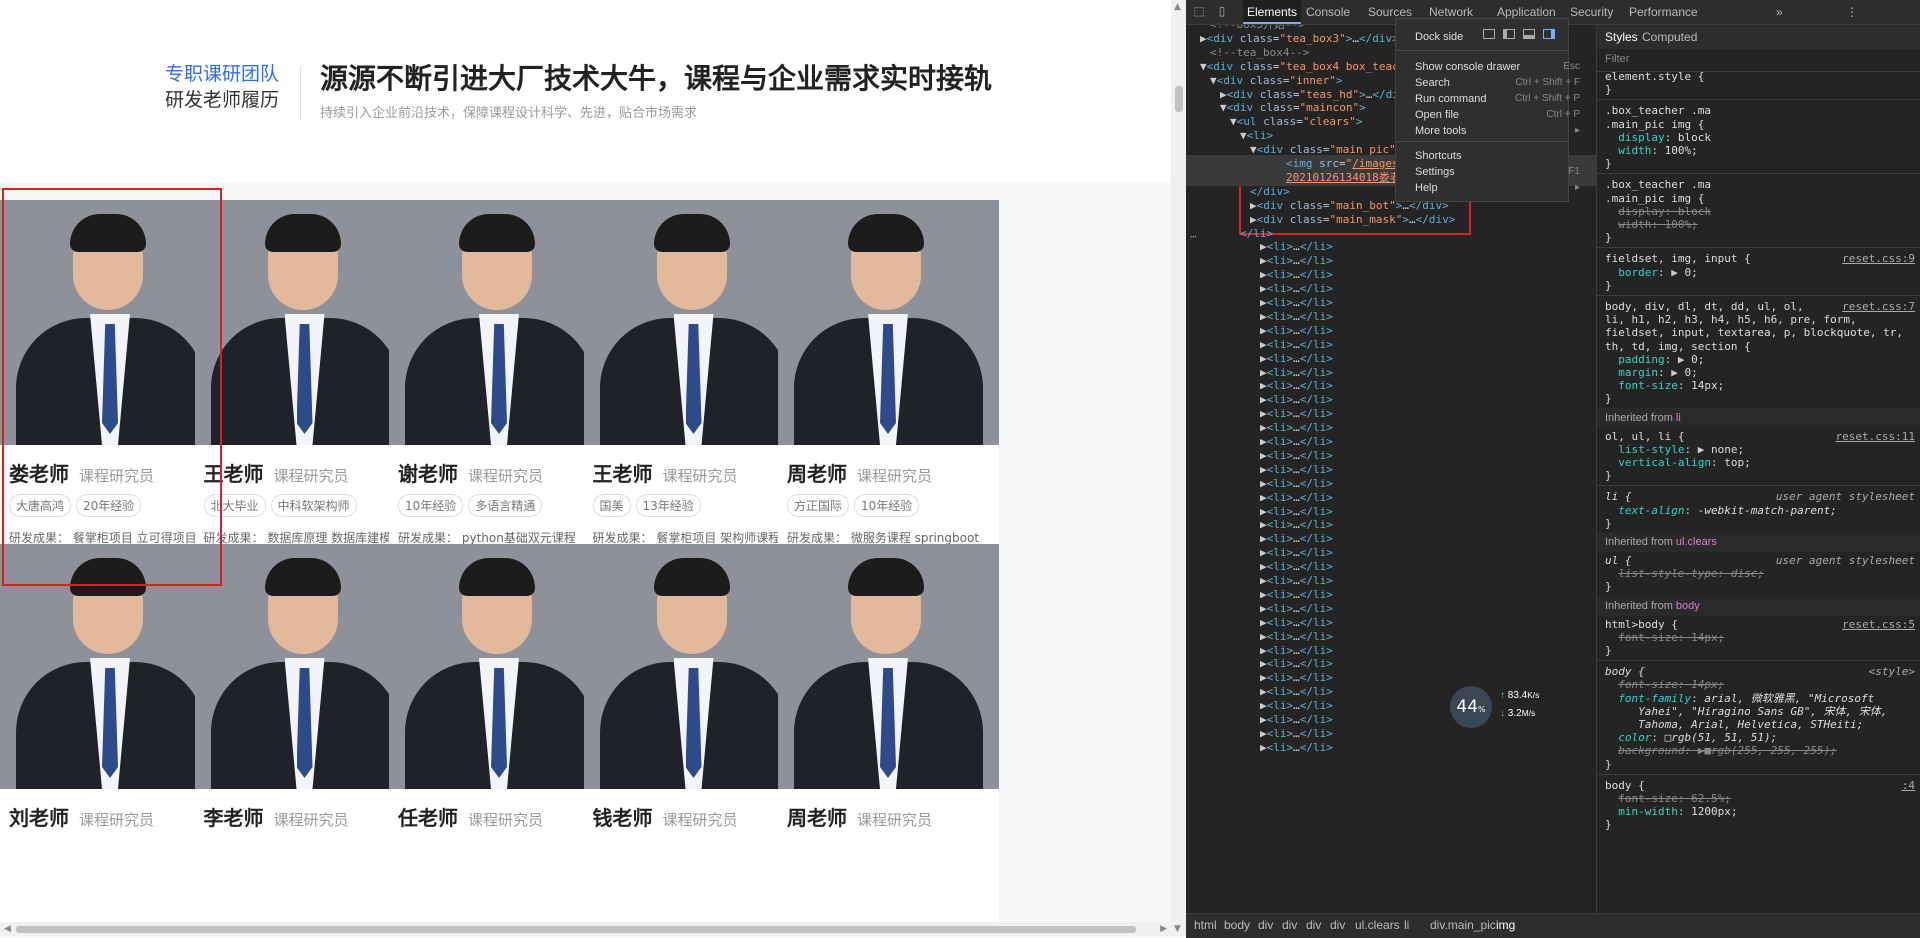  Describe the element at coordinates (1505, 925) in the screenshot. I see `breadcrumb-item: img` at that location.